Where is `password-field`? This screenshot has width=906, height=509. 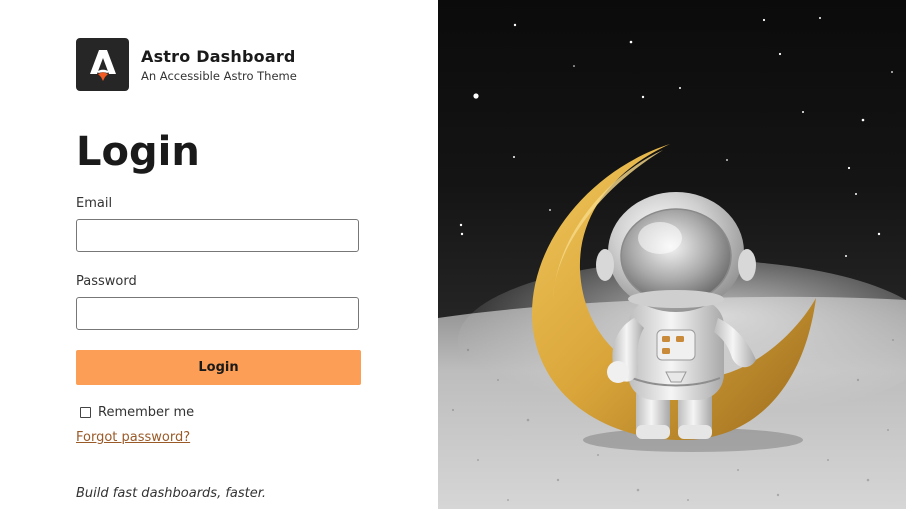
password-field is located at coordinates (217, 313).